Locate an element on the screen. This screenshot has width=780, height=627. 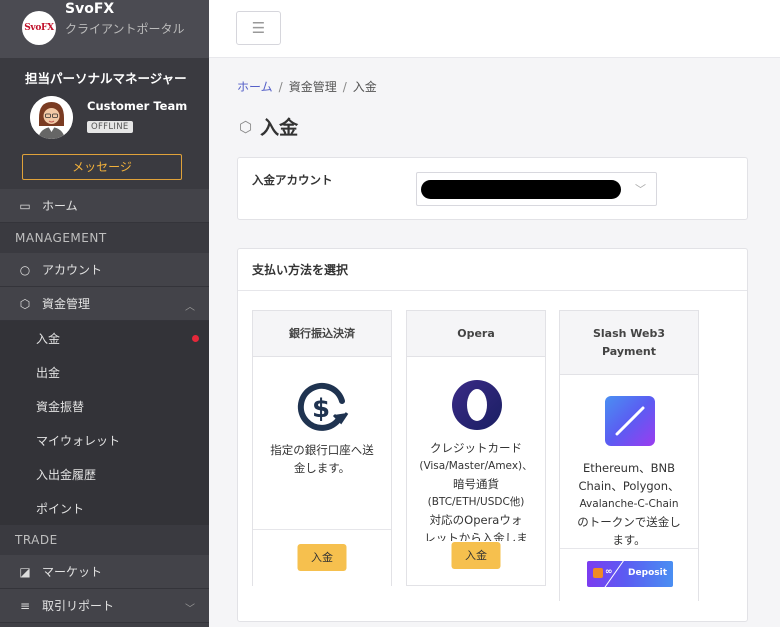
sidebar-item-report: ≡ 取引リポート ﹀ is located at coordinates (104, 606).